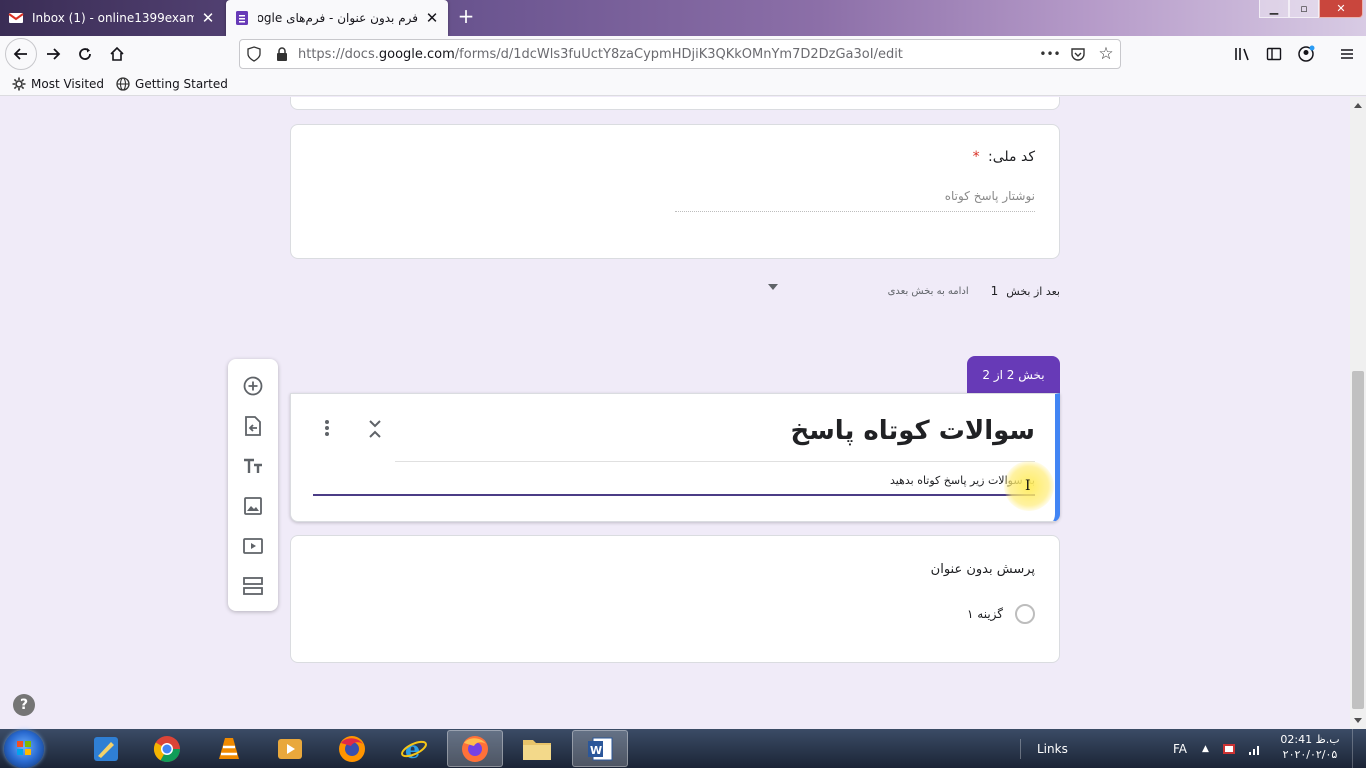 The width and height of the screenshot is (1366, 768). Describe the element at coordinates (913, 431) in the screenshot. I see `section-title: سوالات کوتاه پاسخ` at that location.